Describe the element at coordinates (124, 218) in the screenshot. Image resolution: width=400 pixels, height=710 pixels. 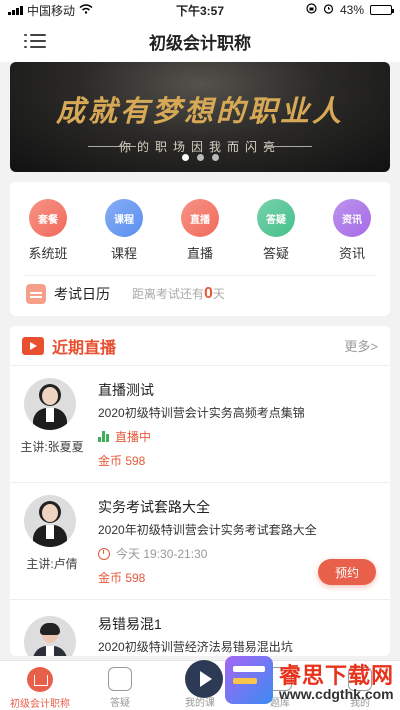
I see `category-badge-icon: 课程` at that location.